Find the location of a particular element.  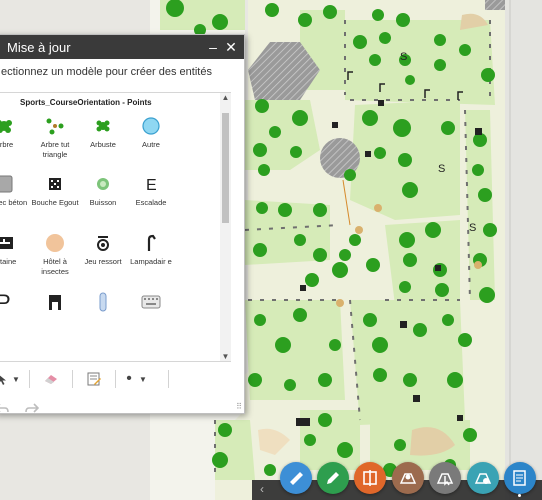

attributes-icon is located at coordinates (94, 379).